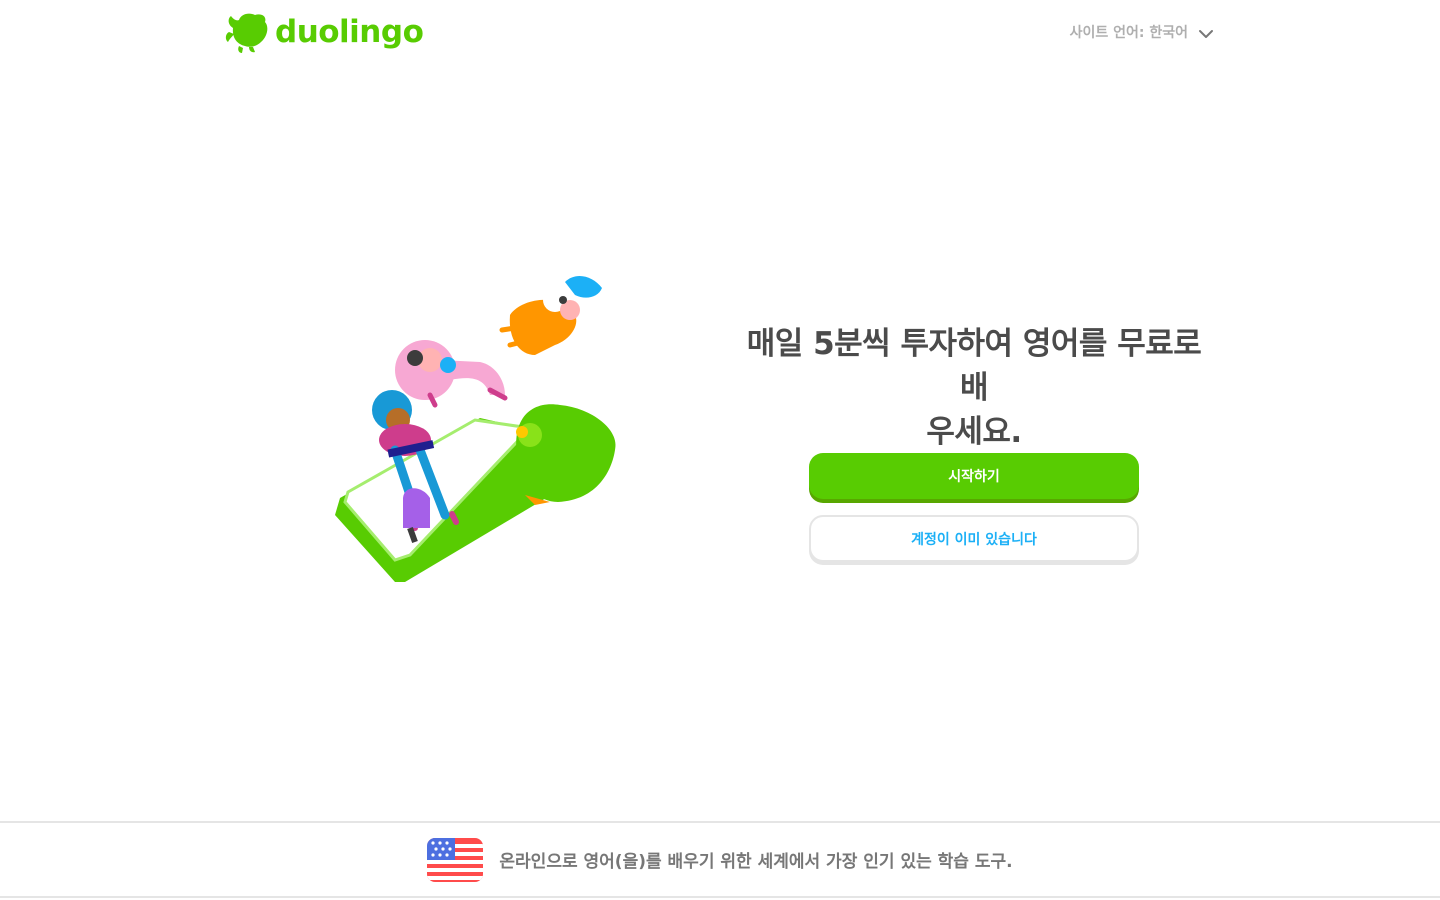  I want to click on duolingo-logo: duolingo, so click(324, 32).